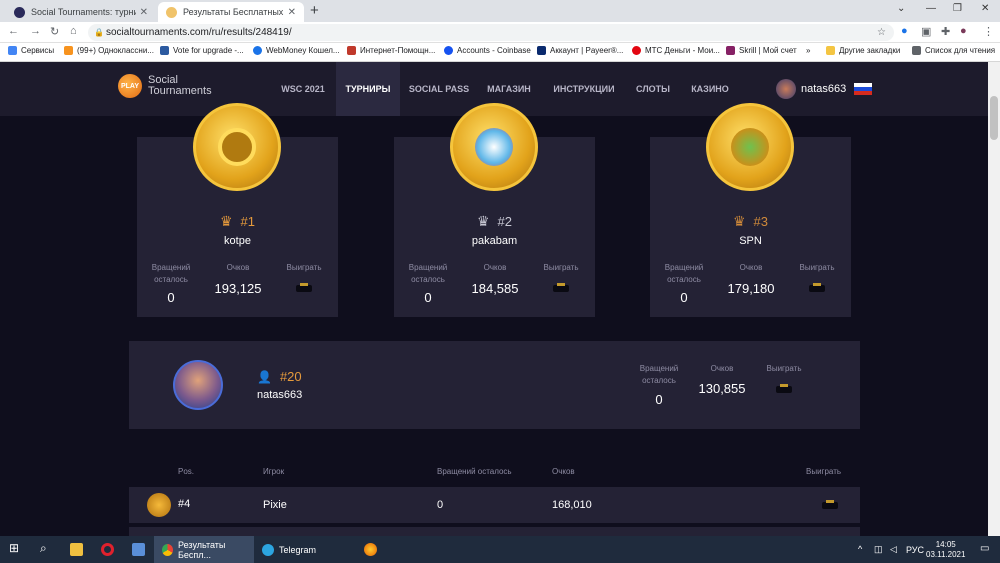  What do you see at coordinates (761, 50) in the screenshot?
I see `bookmark-item: Skrill | Мой счет` at bounding box center [761, 50].